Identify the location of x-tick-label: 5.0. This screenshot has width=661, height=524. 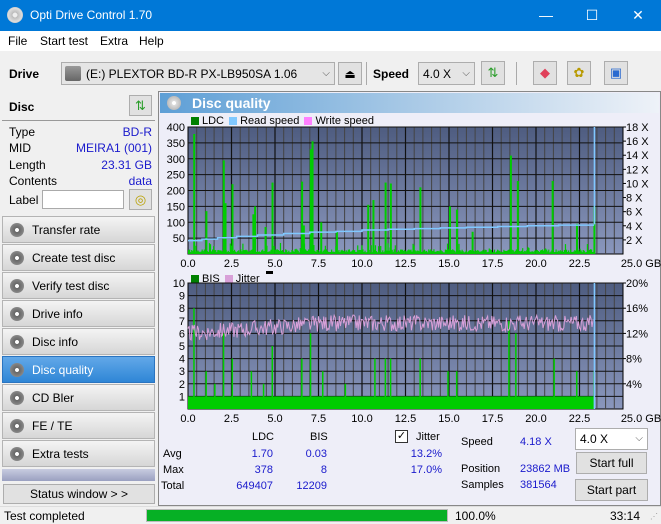
(274, 419).